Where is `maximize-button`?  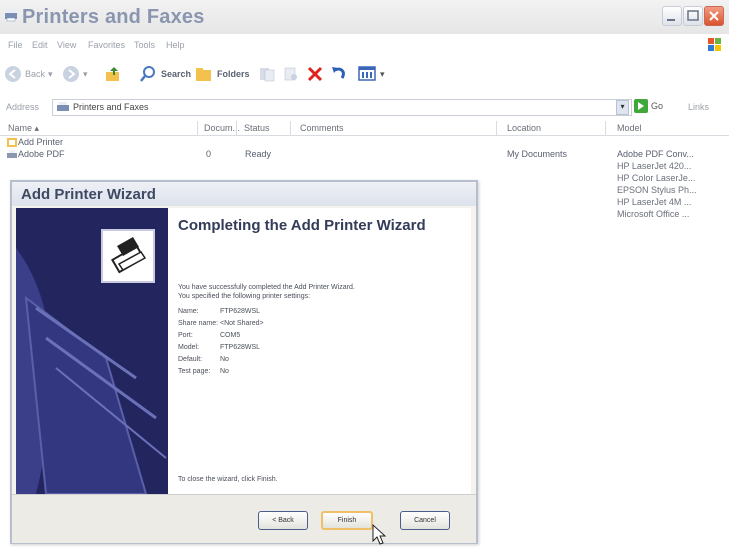 maximize-button is located at coordinates (693, 16).